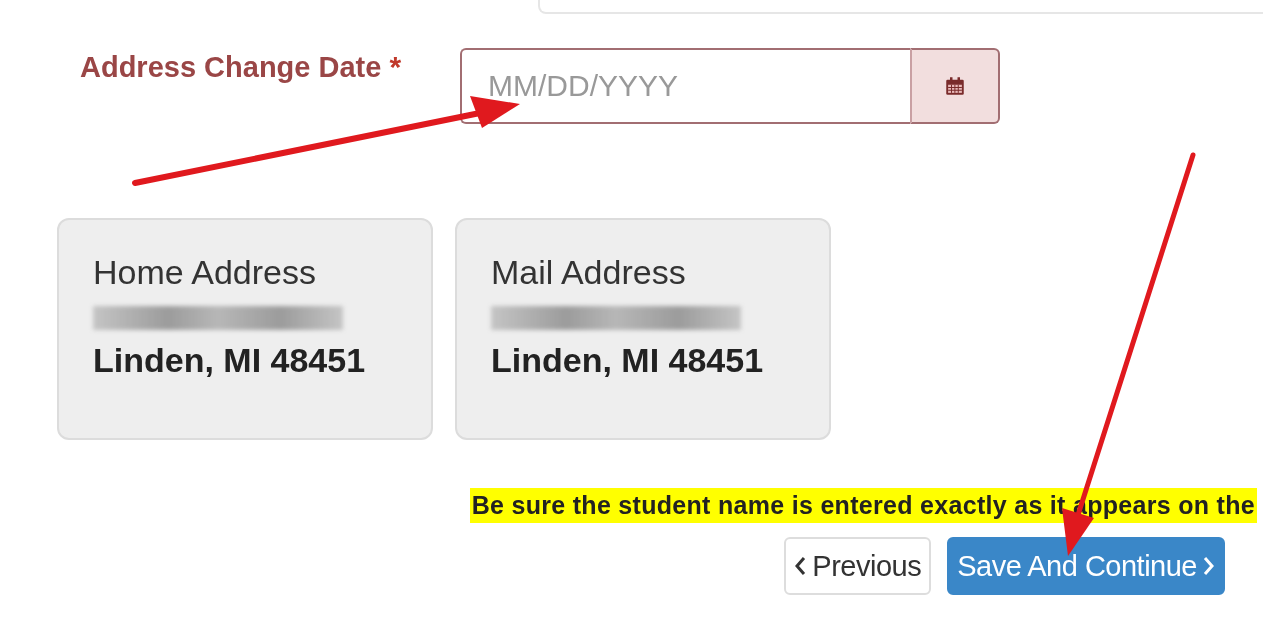  I want to click on calendar-button, so click(955, 86).